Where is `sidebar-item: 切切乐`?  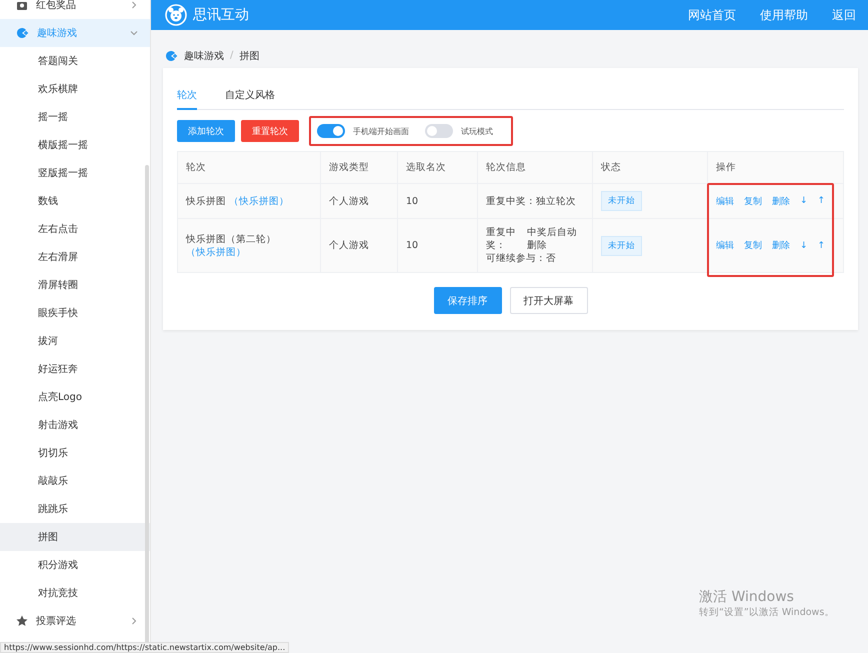
sidebar-item: 切切乐 is located at coordinates (75, 453).